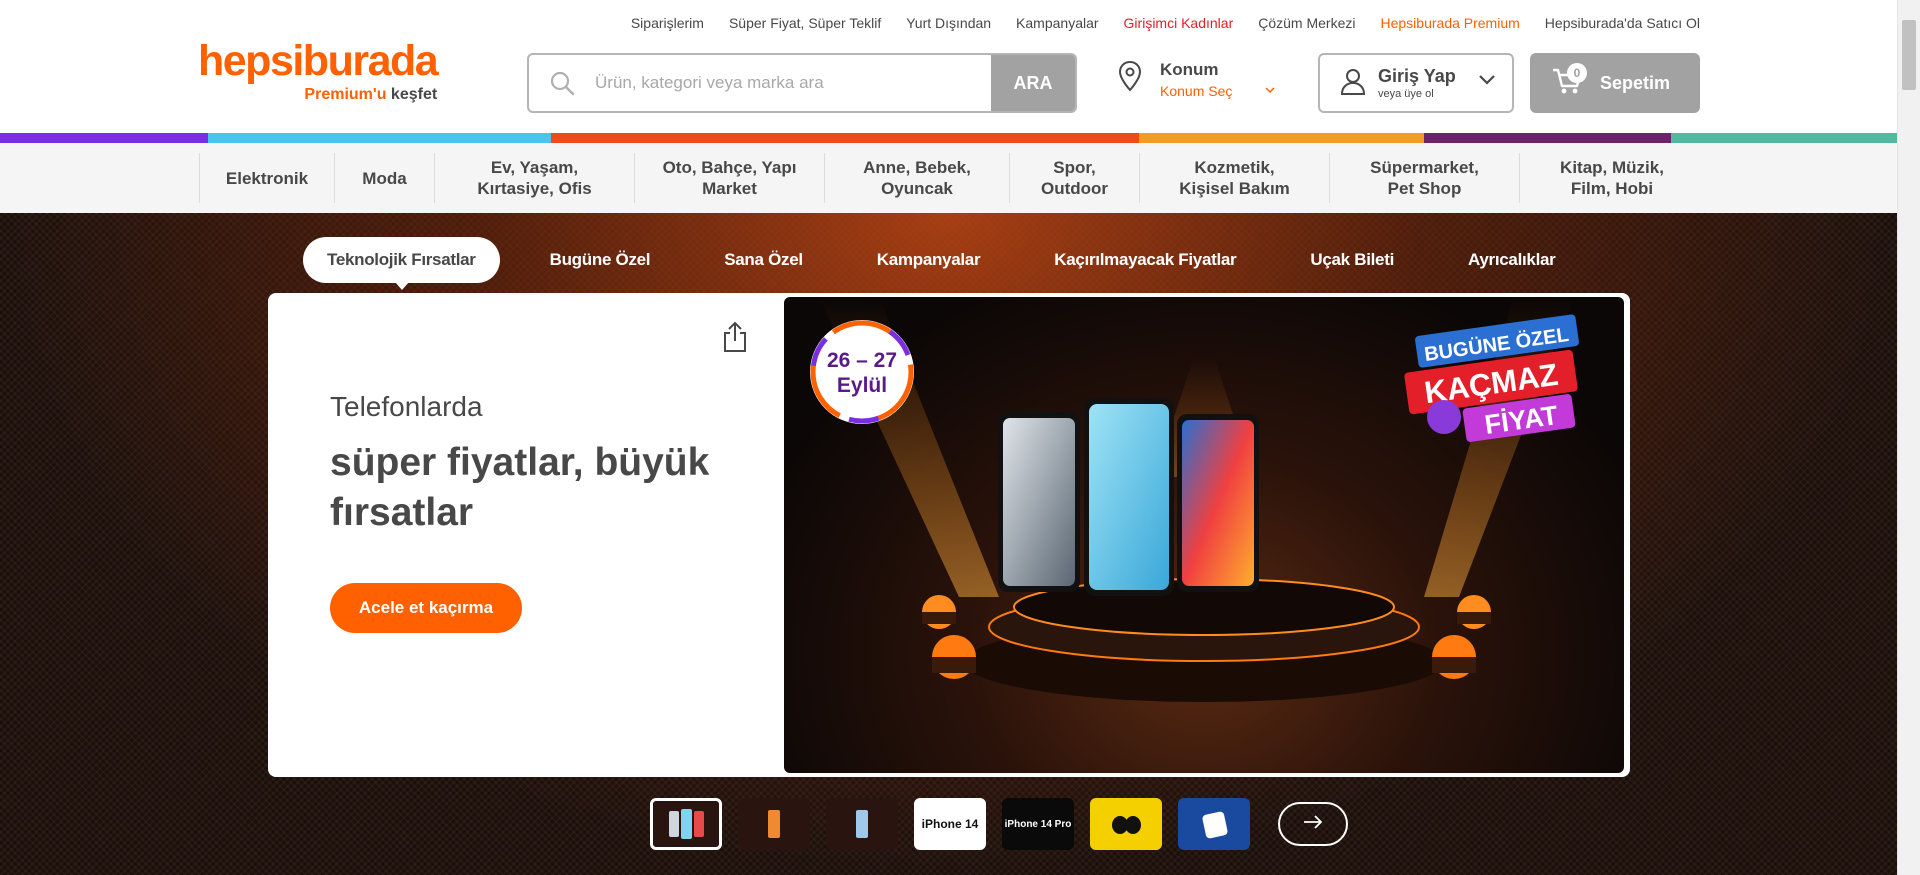 This screenshot has height=875, width=1920. What do you see at coordinates (1612, 188) in the screenshot?
I see `category-label: Film, Hobi` at bounding box center [1612, 188].